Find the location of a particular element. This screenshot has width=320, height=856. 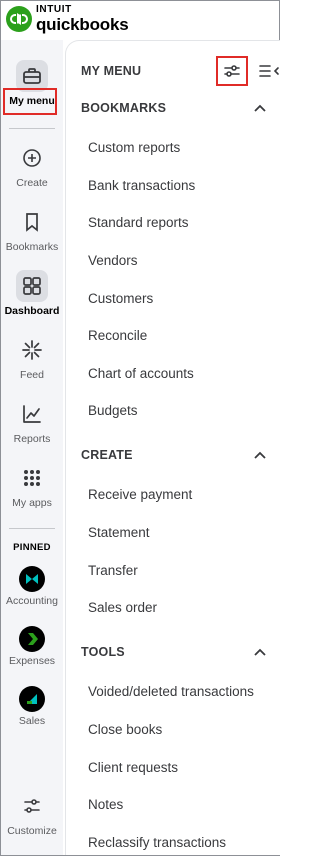

quickbooks-wordmark: quickbooks is located at coordinates (82, 24).